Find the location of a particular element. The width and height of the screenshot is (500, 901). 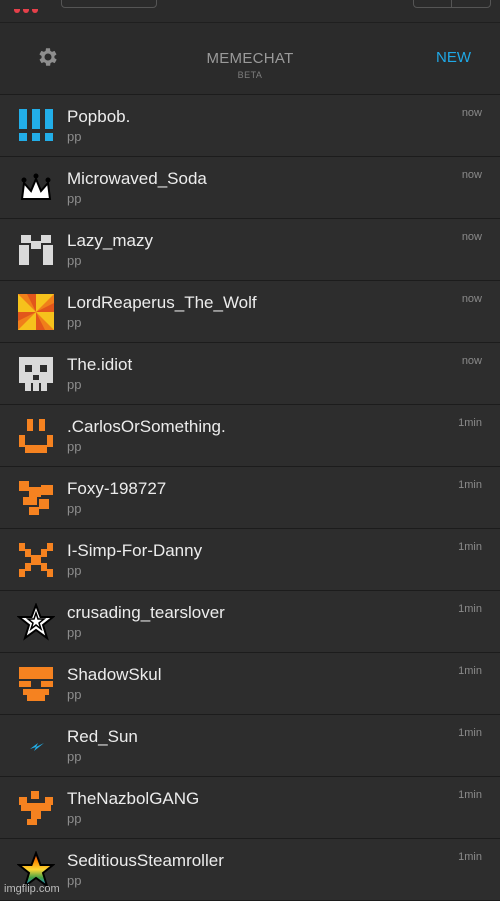

chat-name: ShadowSkul is located at coordinates (114, 674).